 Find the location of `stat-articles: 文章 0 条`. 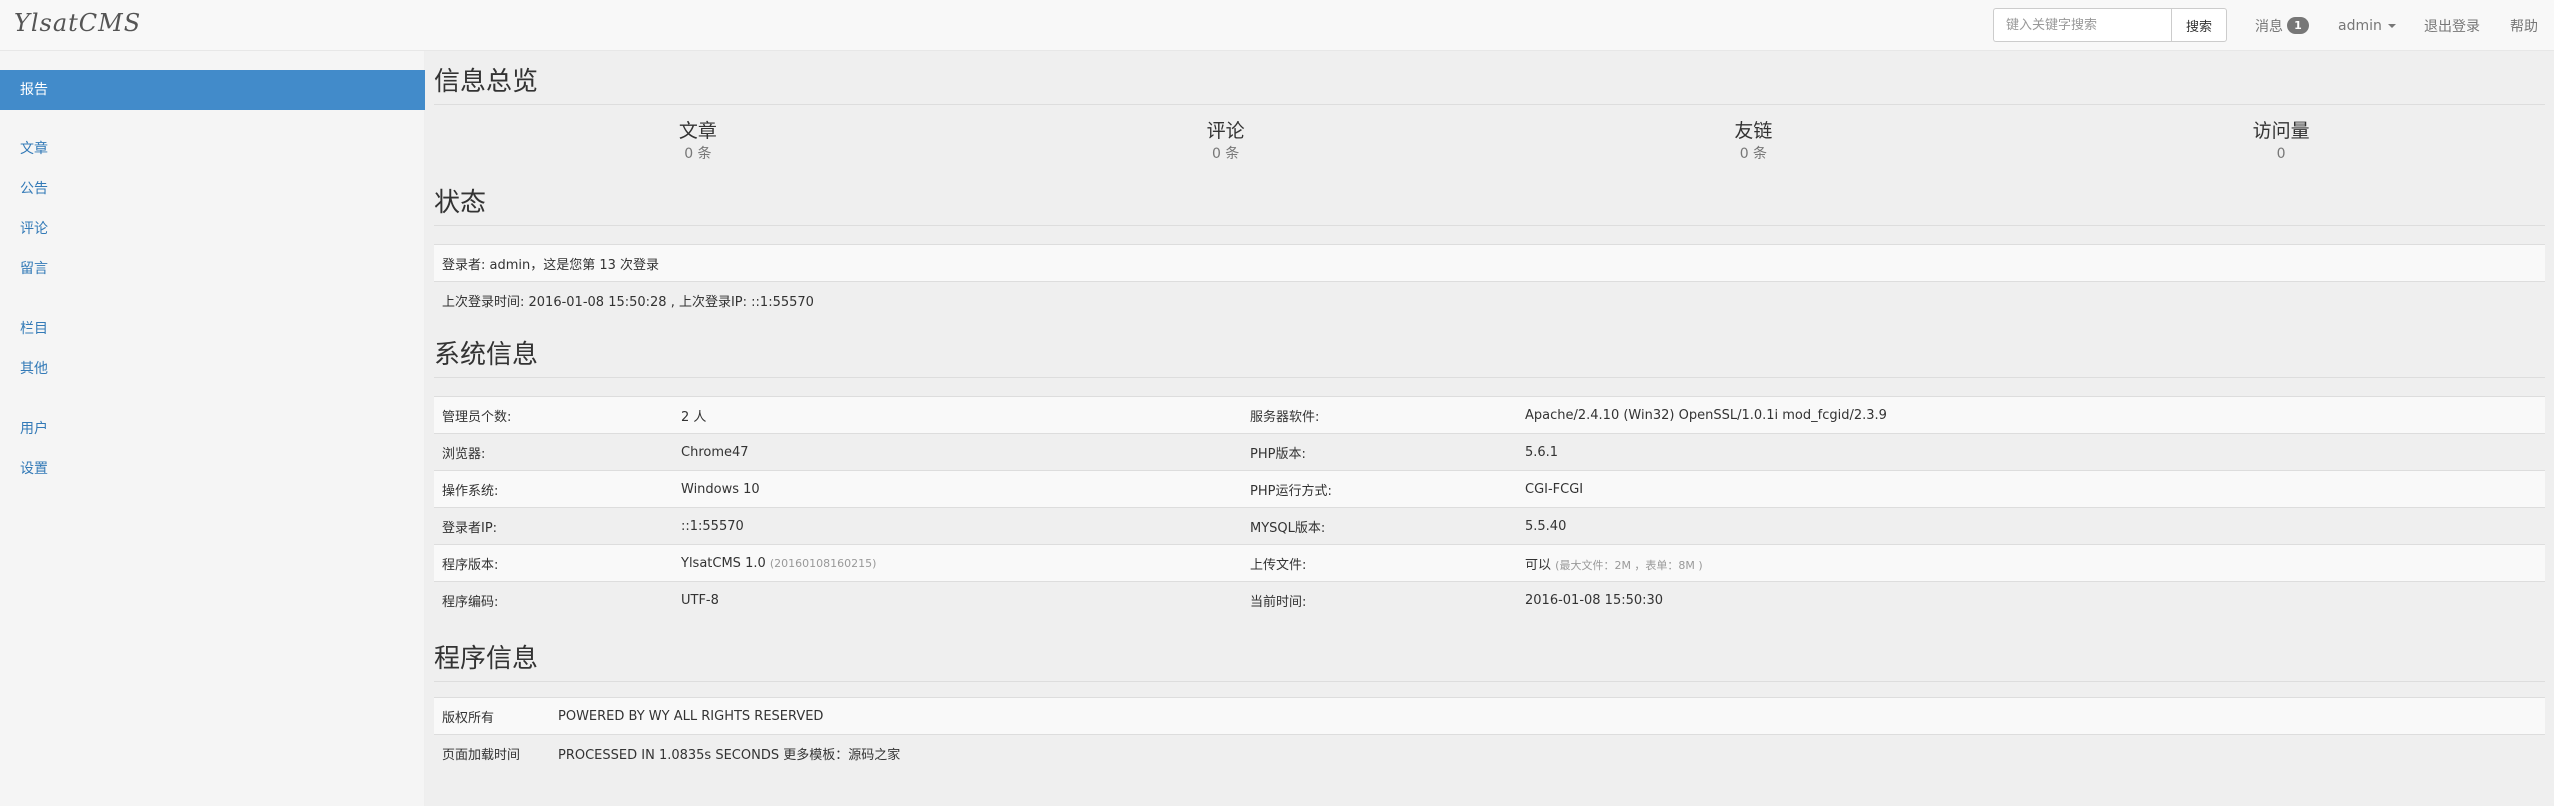

stat-articles: 文章 0 条 is located at coordinates (698, 142).